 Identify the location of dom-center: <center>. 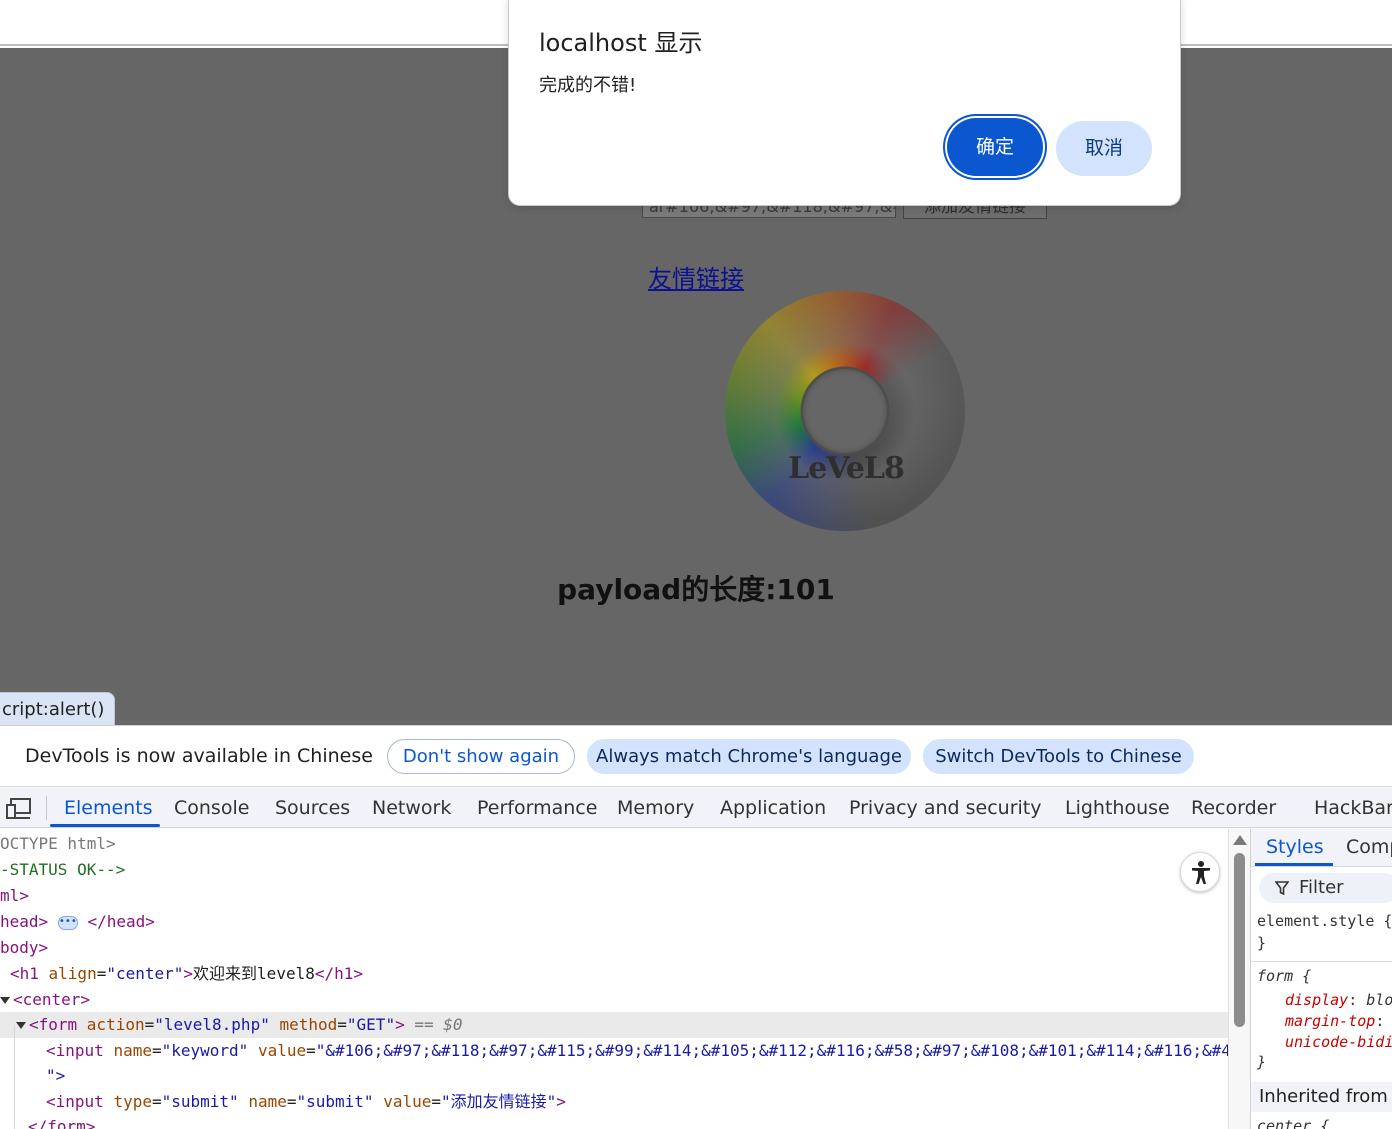
(45, 1000).